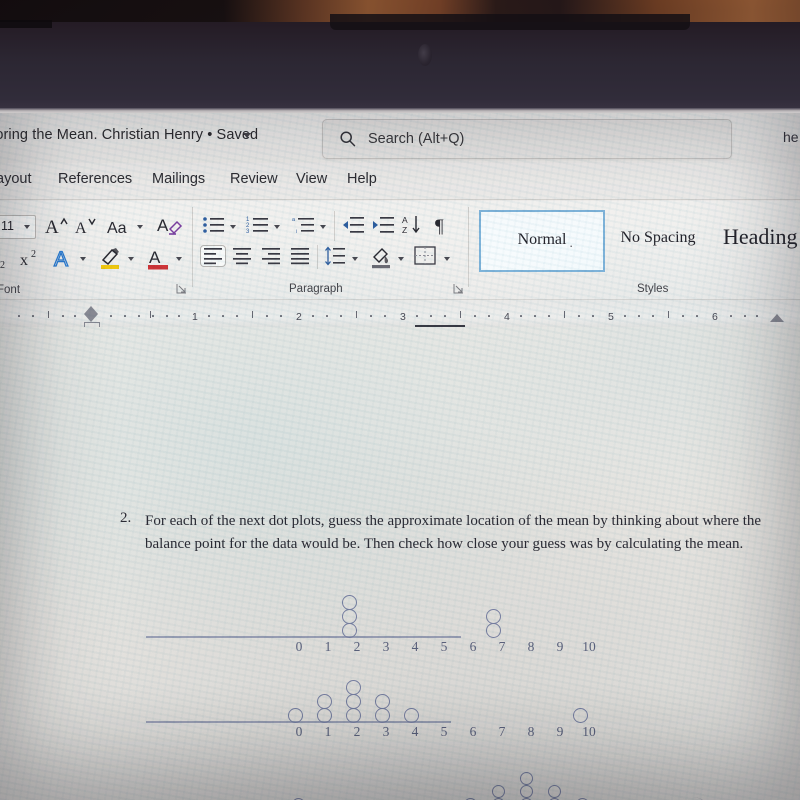  Describe the element at coordinates (443, 225) in the screenshot. I see `show-formatting-marks-icon: ¶` at that location.